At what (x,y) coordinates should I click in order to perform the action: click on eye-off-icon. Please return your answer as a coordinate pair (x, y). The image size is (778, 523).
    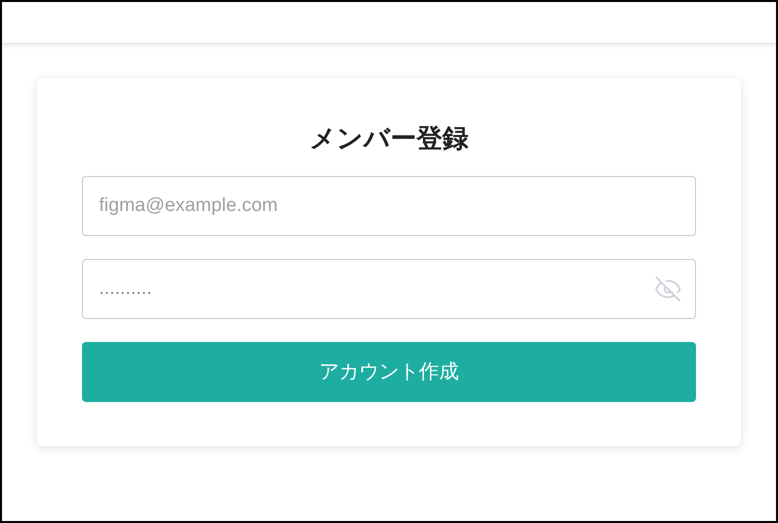
    Looking at the image, I should click on (668, 289).